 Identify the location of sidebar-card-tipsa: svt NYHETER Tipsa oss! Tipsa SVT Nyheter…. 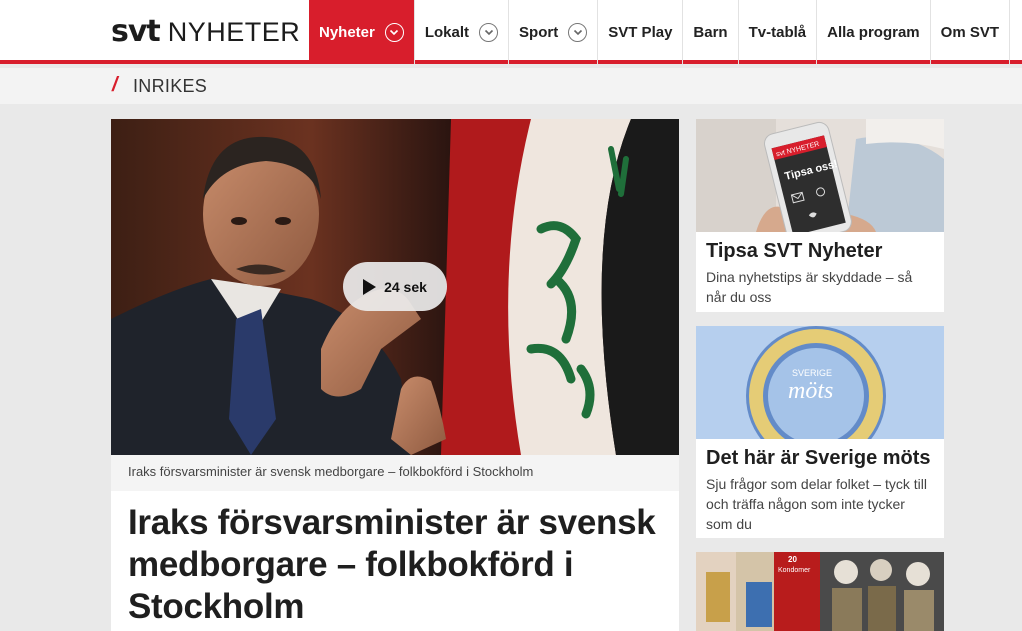
(820, 215).